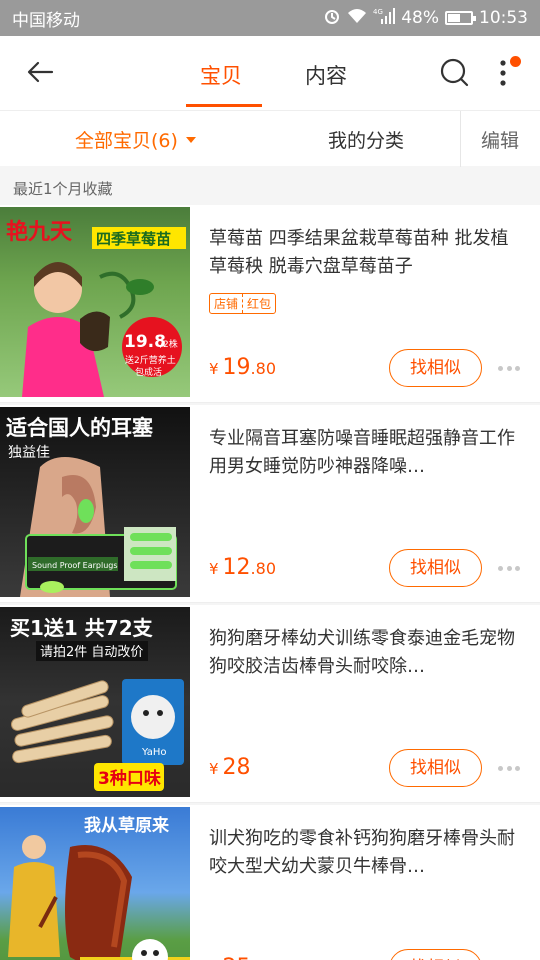  Describe the element at coordinates (270, 73) in the screenshot. I see `nav-bar: 宝贝 内容` at that location.